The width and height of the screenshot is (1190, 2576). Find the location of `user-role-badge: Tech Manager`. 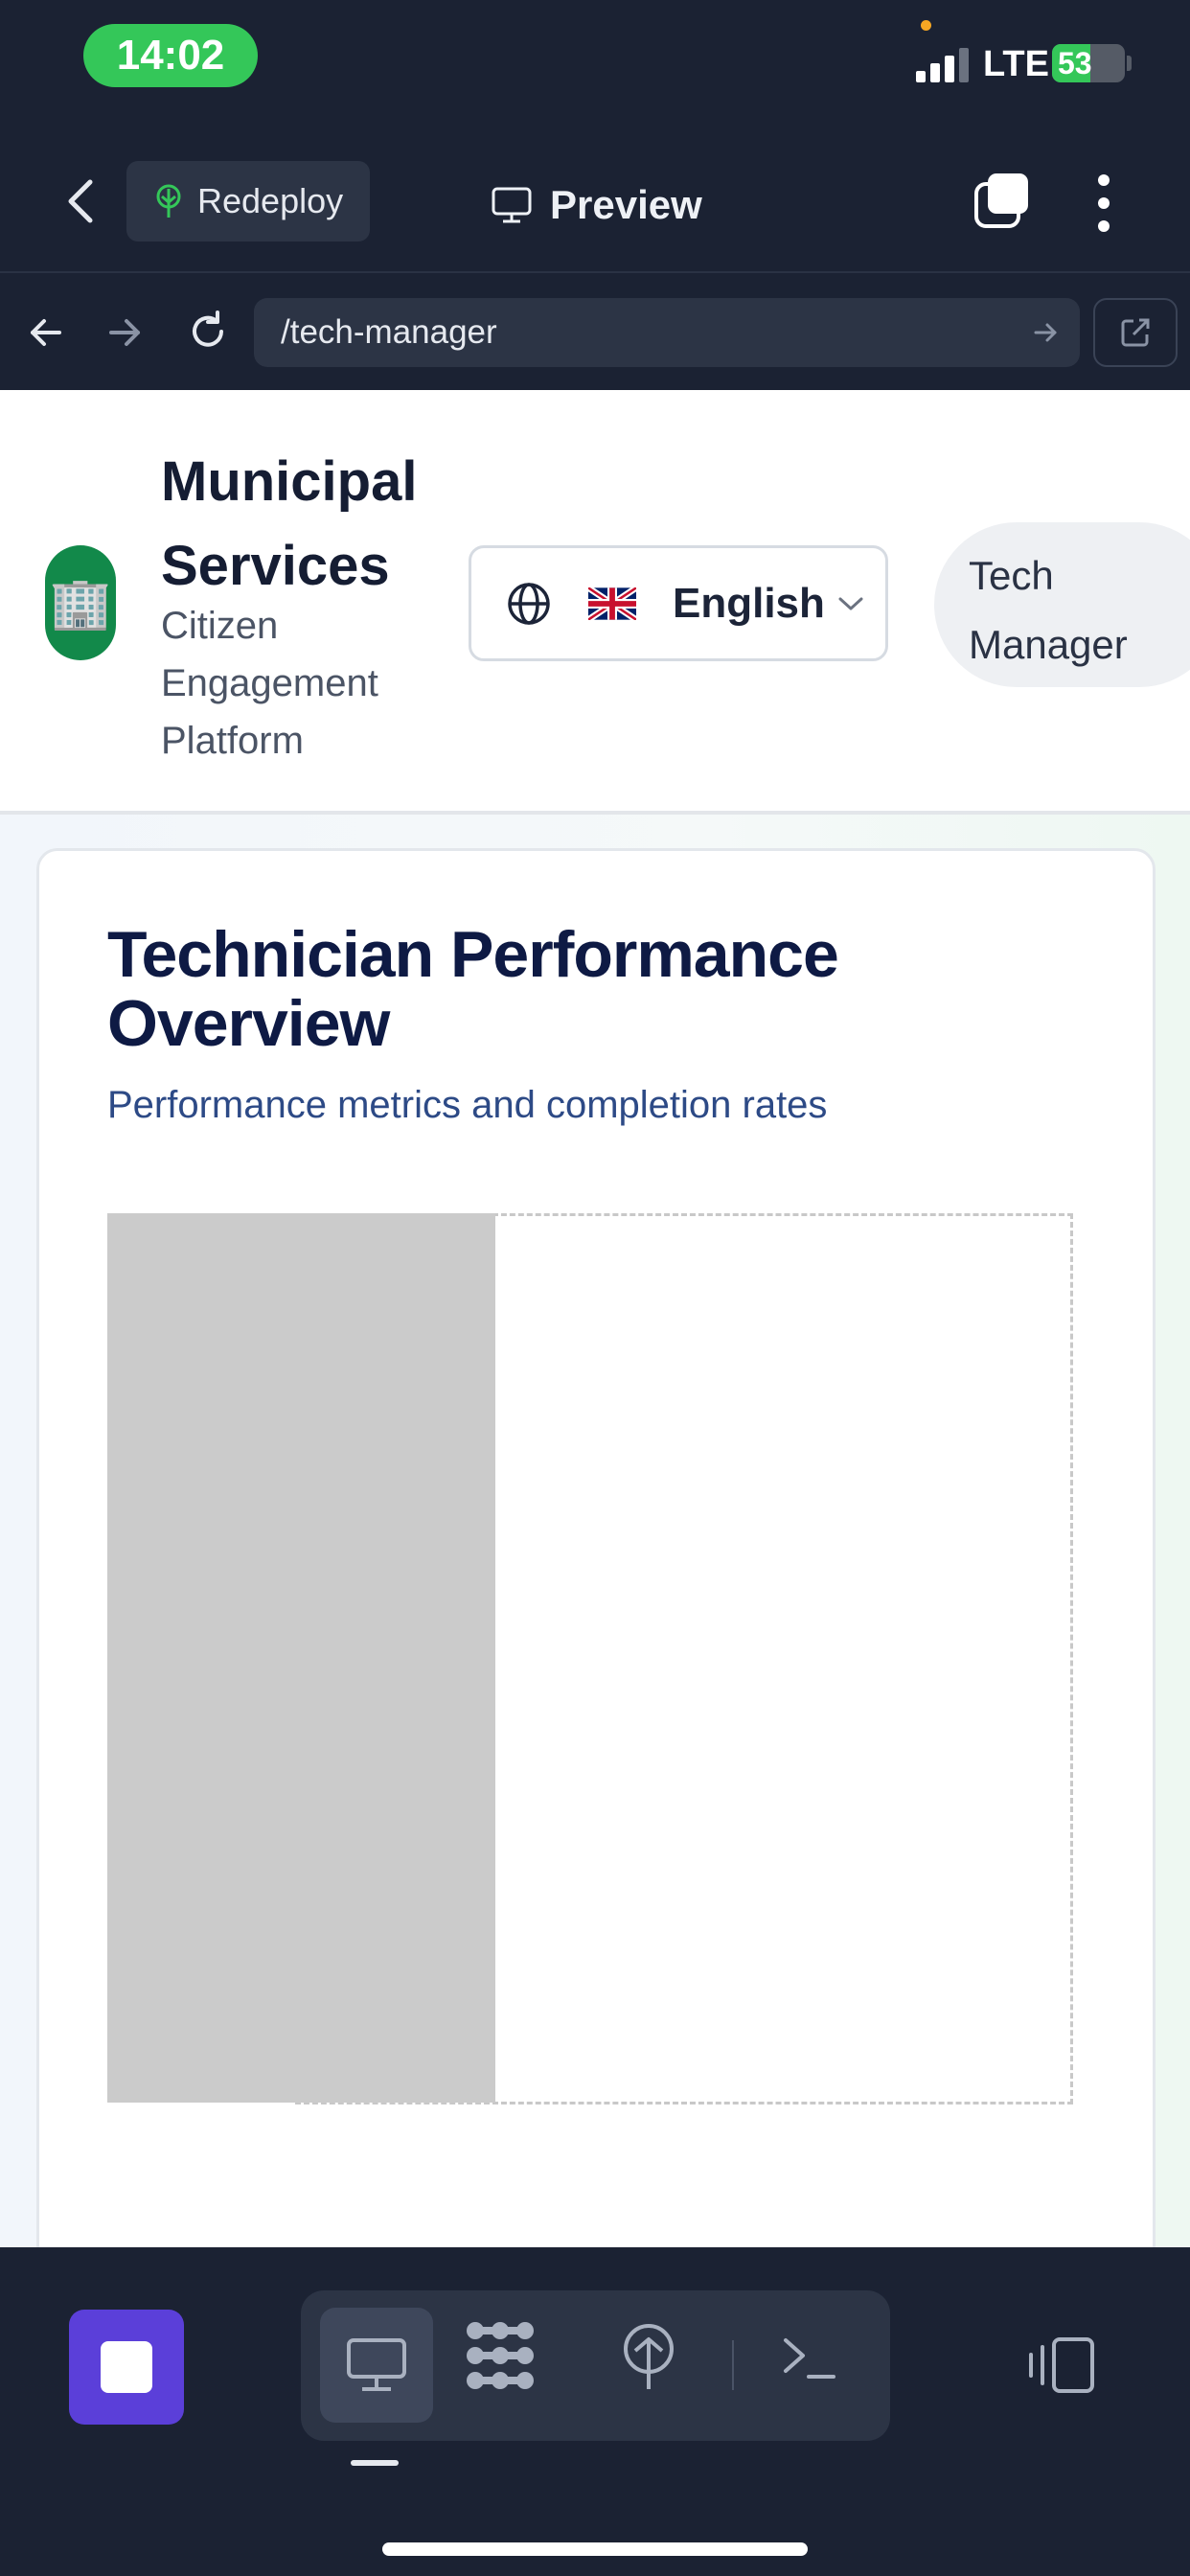

user-role-badge: Tech Manager is located at coordinates (1062, 604).